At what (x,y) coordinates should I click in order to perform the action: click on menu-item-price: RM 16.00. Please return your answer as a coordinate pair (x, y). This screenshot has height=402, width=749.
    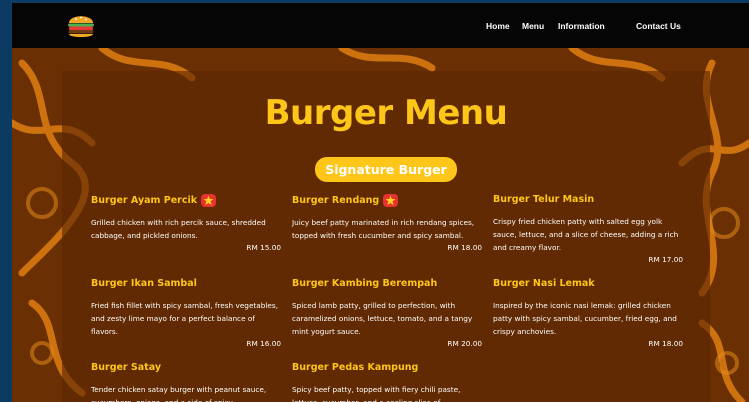
    Looking at the image, I should click on (263, 343).